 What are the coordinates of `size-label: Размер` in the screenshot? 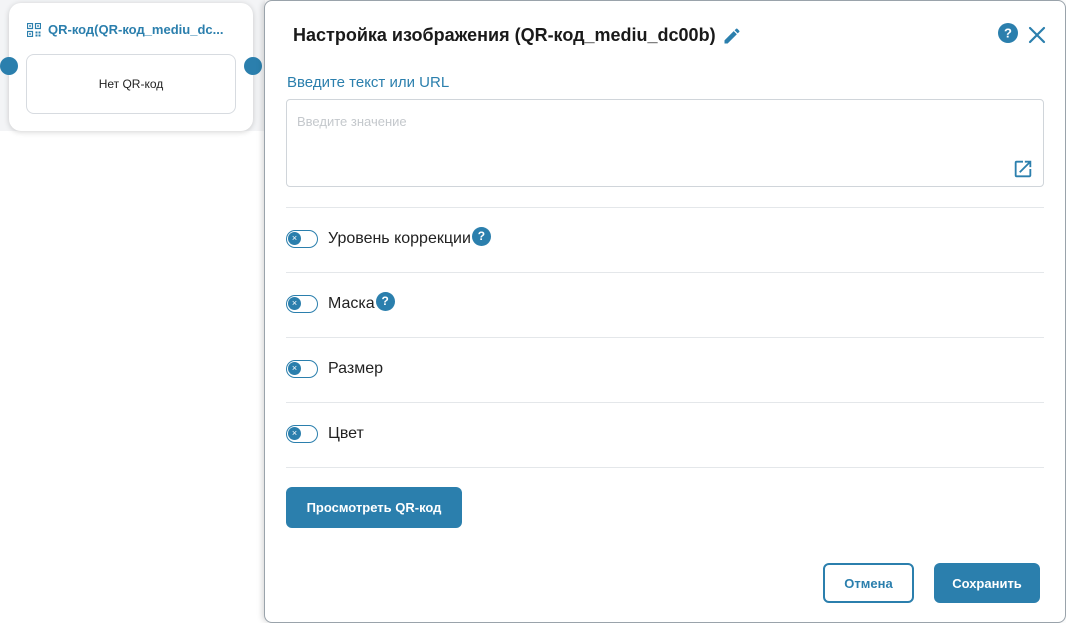 It's located at (355, 368).